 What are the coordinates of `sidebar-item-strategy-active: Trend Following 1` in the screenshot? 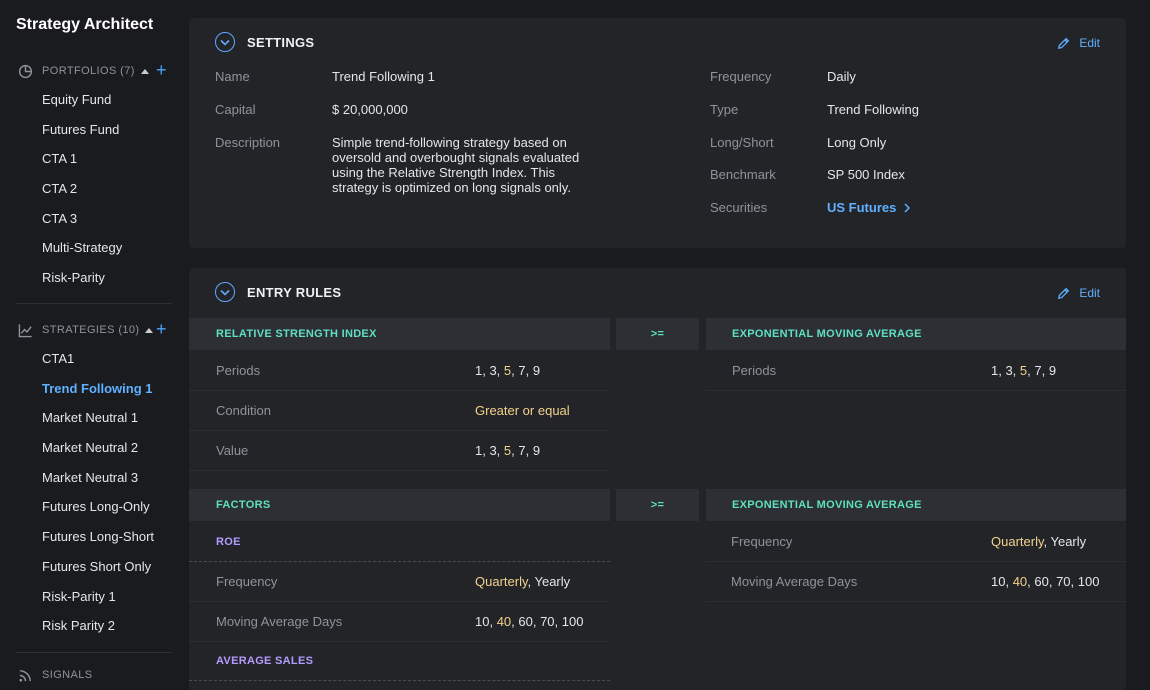 It's located at (111, 389).